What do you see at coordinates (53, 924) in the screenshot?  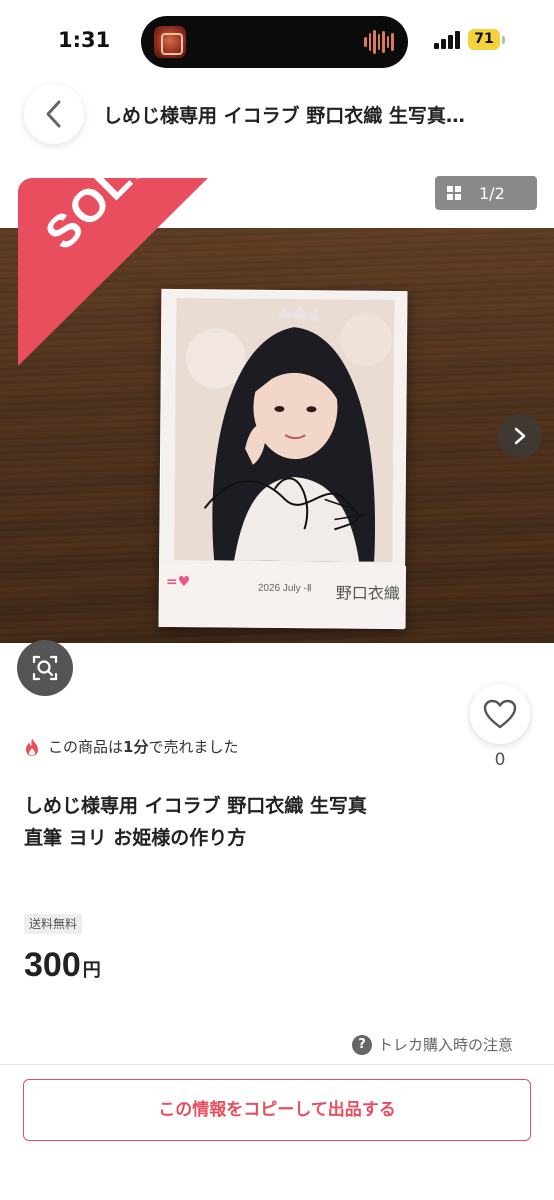 I see `shipping-badge: 送料無料` at bounding box center [53, 924].